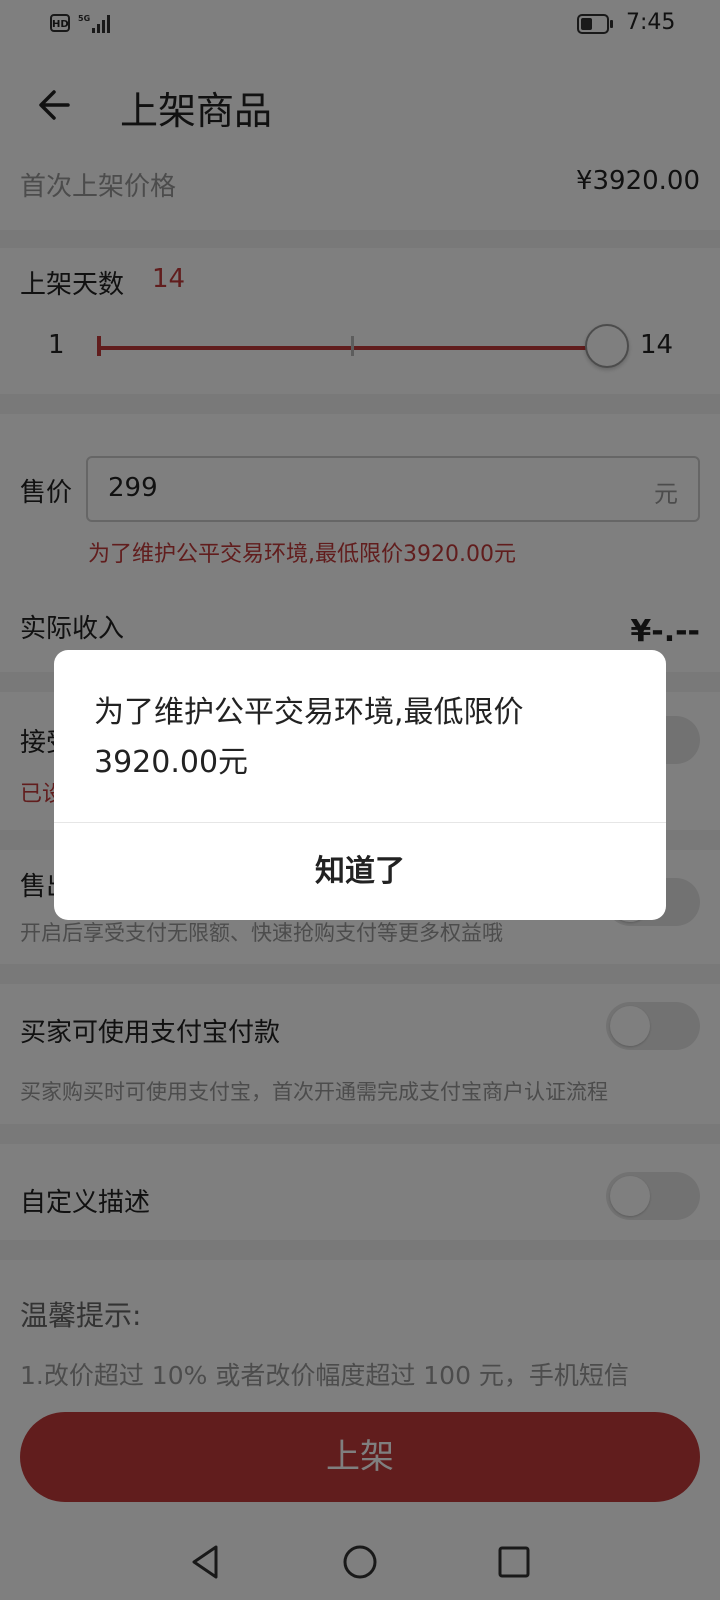 This screenshot has width=720, height=1600. Describe the element at coordinates (360, 785) in the screenshot. I see `alert-dialog: 为了维护公平交易环境,最低限价3920.00元 知道了` at that location.